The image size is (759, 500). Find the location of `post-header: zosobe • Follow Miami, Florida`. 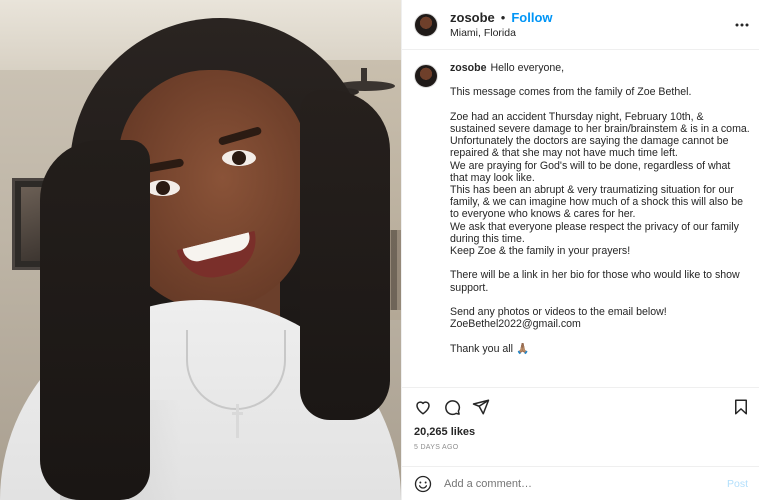

post-header: zosobe • Follow Miami, Florida is located at coordinates (580, 25).